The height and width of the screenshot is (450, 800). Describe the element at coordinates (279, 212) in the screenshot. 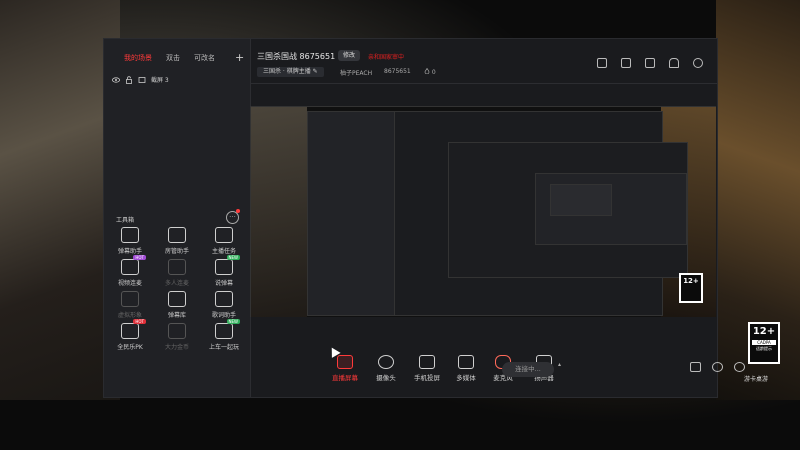

I see `preview-art-left` at that location.